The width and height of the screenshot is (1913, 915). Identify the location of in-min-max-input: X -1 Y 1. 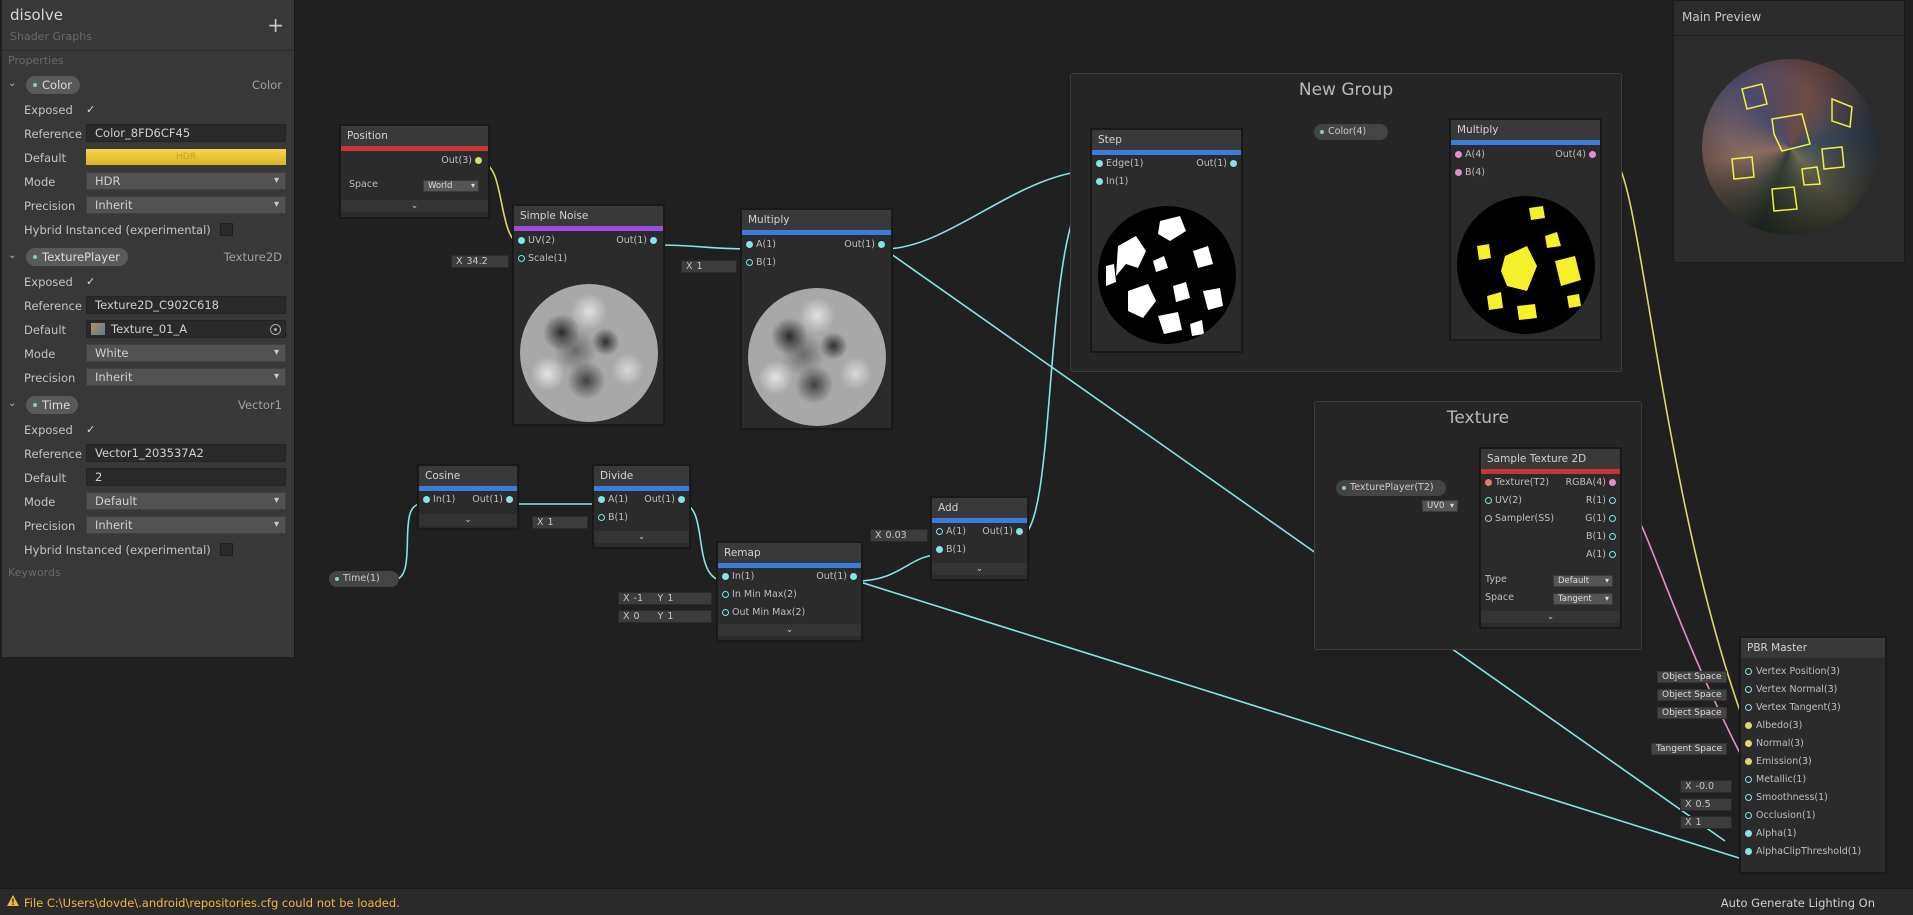
(665, 598).